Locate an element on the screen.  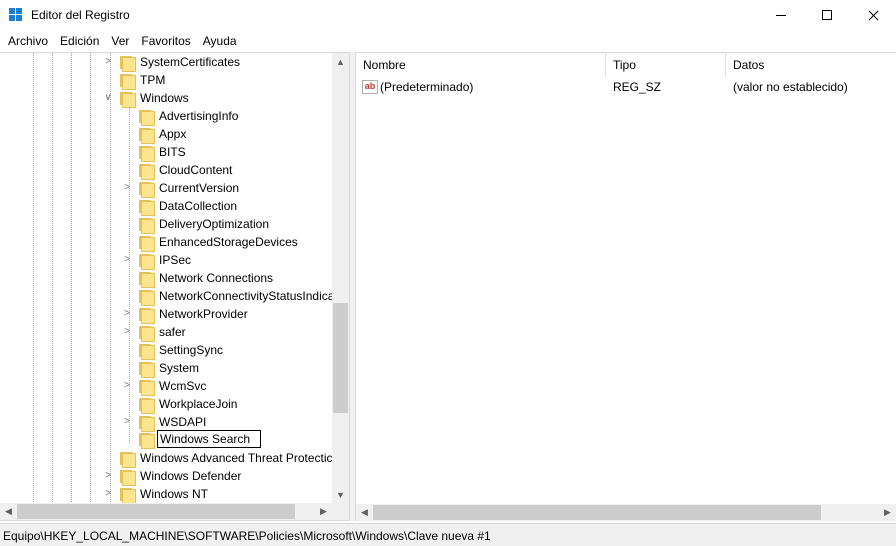
tree-item-label: WorkplaceJoin is located at coordinates (198, 404).